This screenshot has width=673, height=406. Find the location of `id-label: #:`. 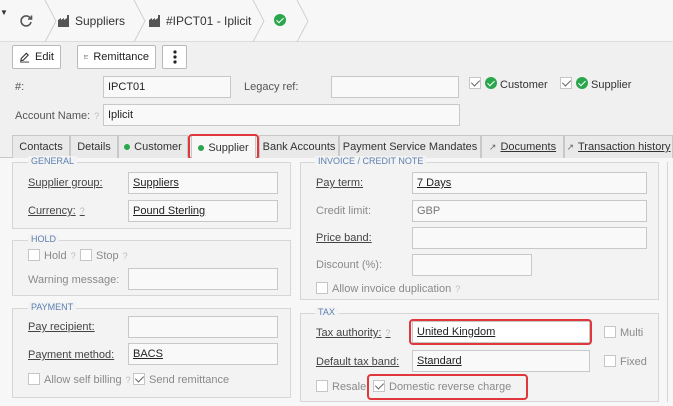

id-label: #: is located at coordinates (20, 87).